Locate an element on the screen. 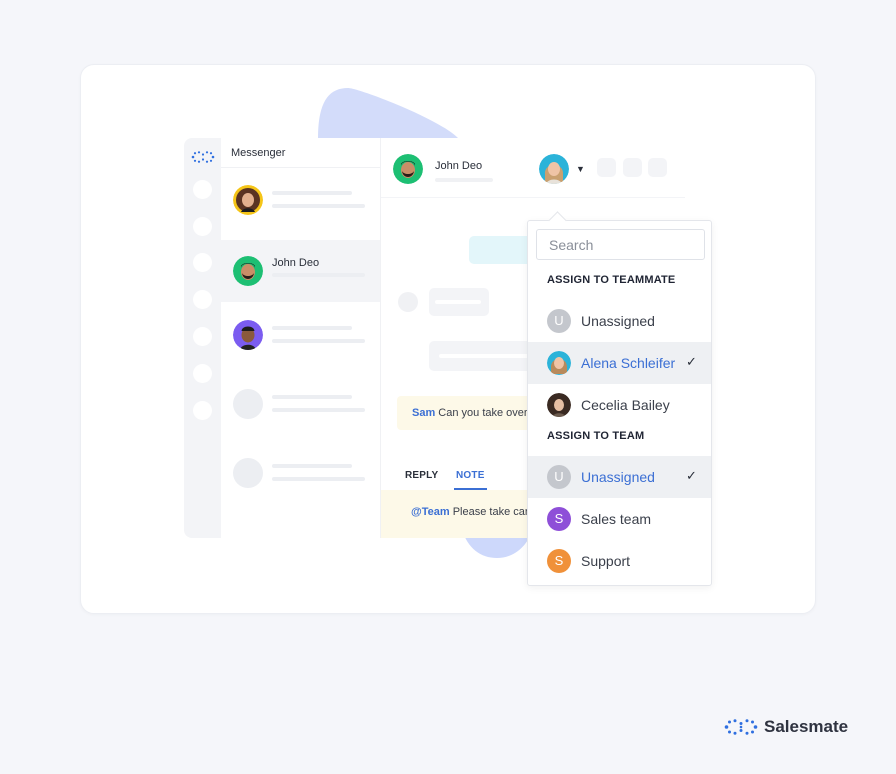 This screenshot has height=774, width=896. tab-reply: REPLY is located at coordinates (421, 475).